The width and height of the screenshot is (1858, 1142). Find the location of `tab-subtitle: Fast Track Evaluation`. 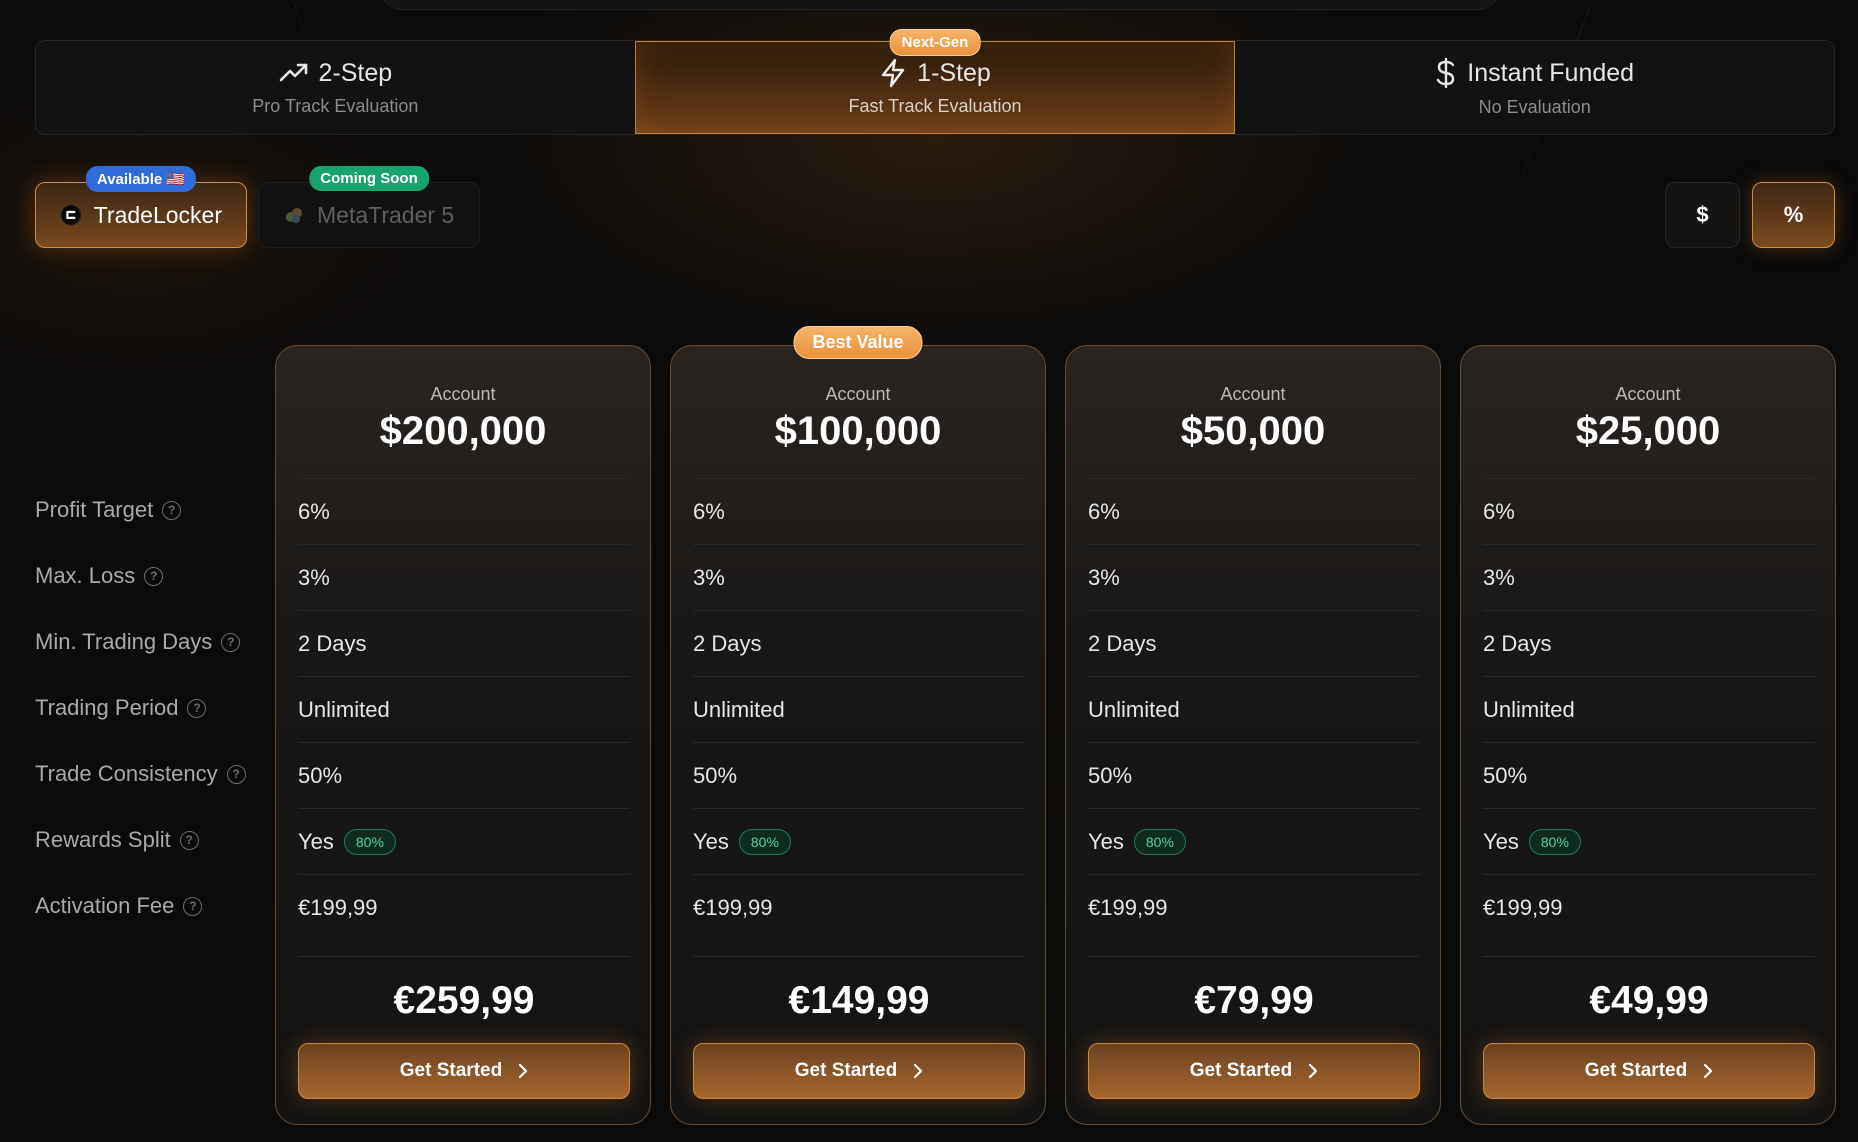

tab-subtitle: Fast Track Evaluation is located at coordinates (935, 106).